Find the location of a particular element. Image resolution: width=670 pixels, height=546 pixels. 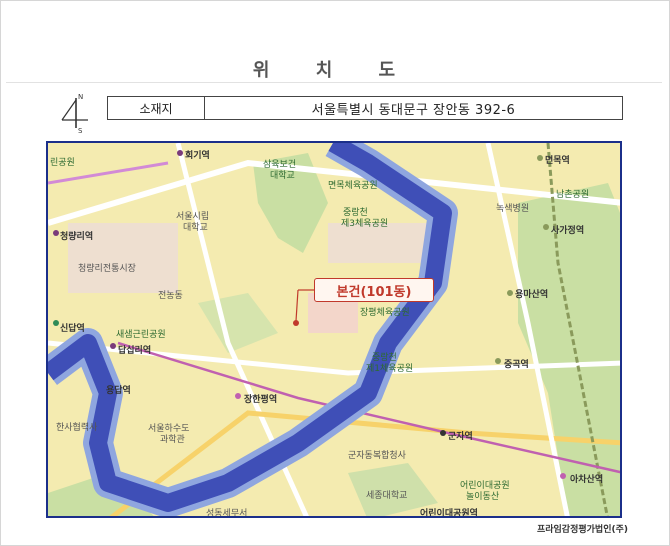

place-label: 한사협력사 is located at coordinates (77, 428).